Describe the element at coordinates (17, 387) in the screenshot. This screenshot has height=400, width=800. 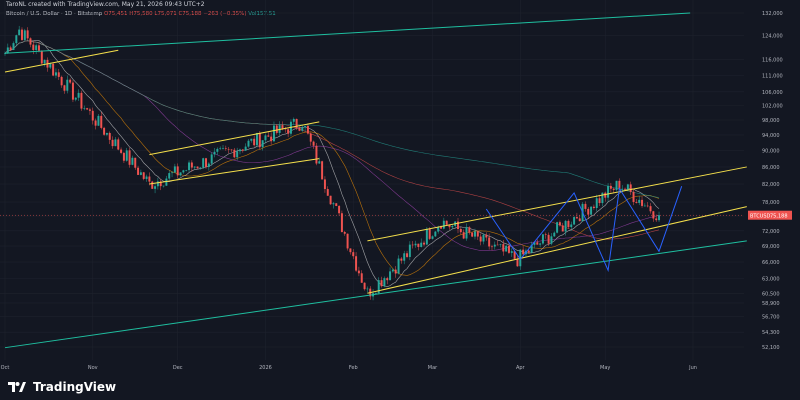
I see `tradingview-logo-icon` at that location.